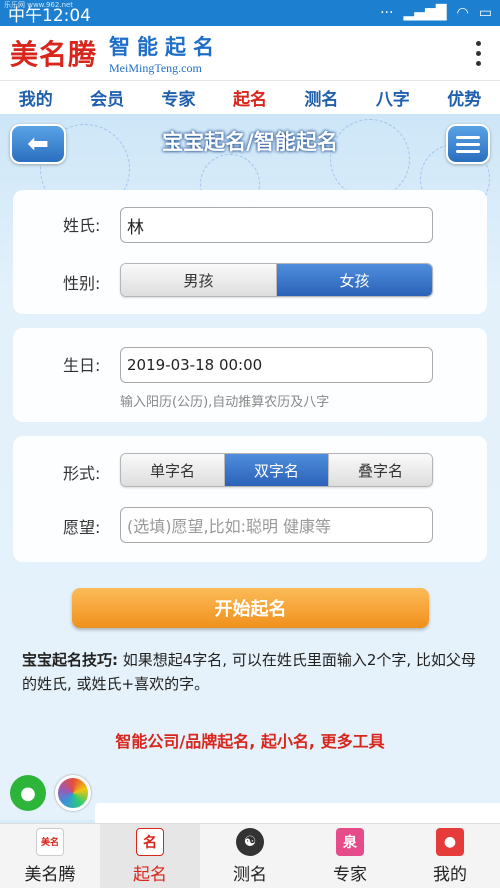 The width and height of the screenshot is (500, 888). I want to click on style-wish-card: 形式: 单字名 双字名 叠字名 愿望: (选填)愿望,比如:聪明 健康等, so click(250, 499).